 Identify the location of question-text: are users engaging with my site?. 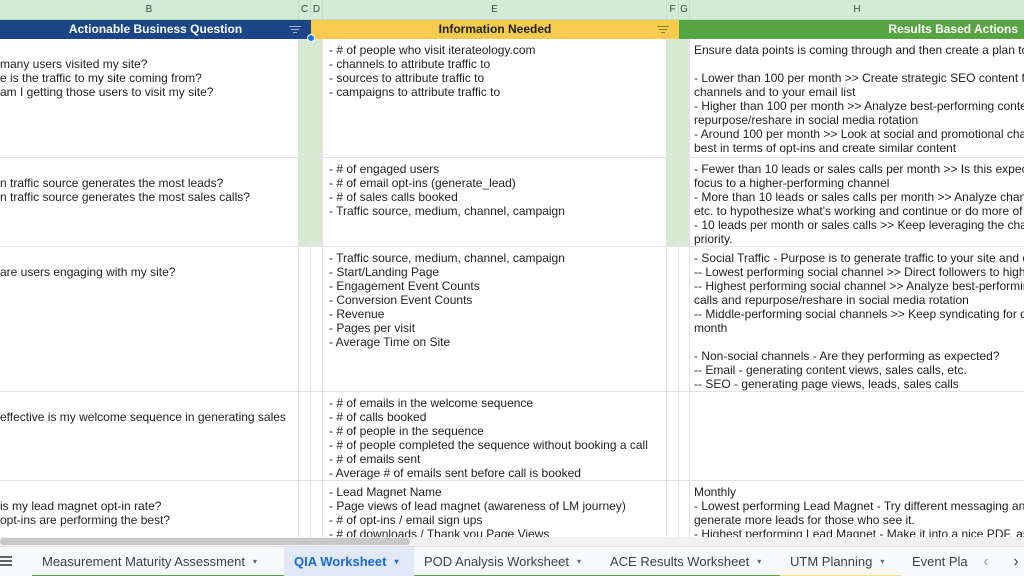
(146, 272).